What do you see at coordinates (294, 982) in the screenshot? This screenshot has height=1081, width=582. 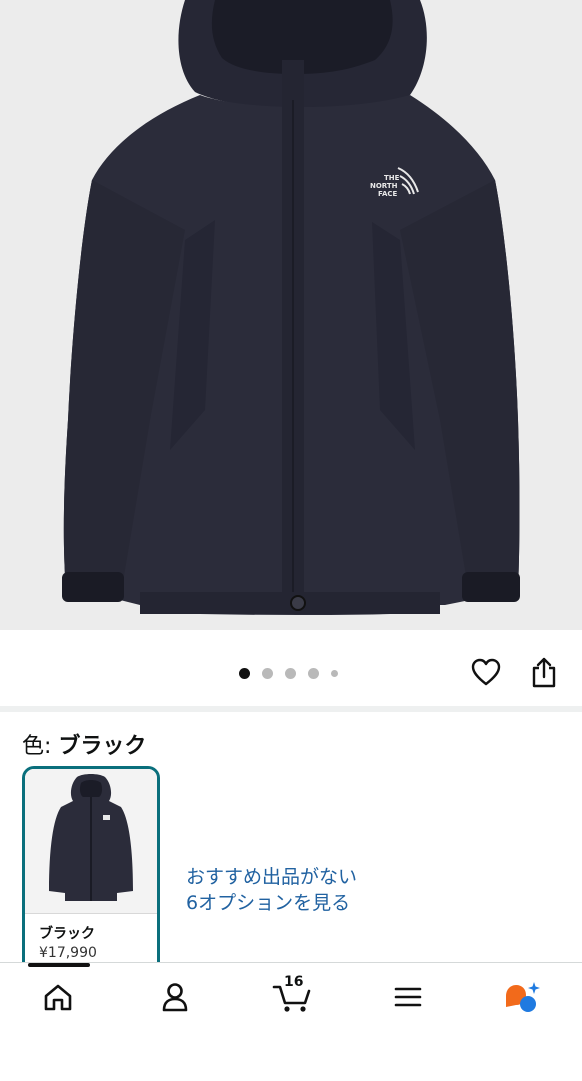 I see `cart-count-badge: 16` at bounding box center [294, 982].